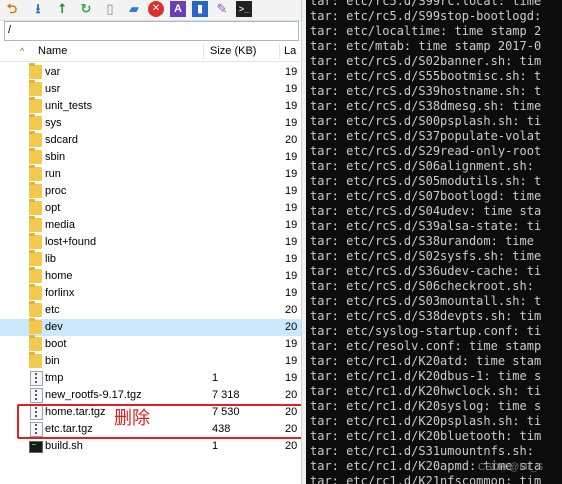  What do you see at coordinates (52, 361) in the screenshot?
I see `file-name: bin` at bounding box center [52, 361].